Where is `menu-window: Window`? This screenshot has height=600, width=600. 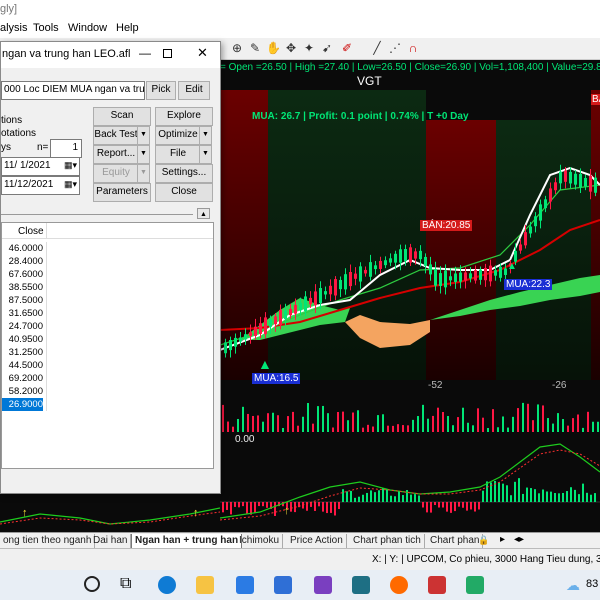 menu-window: Window is located at coordinates (87, 28).